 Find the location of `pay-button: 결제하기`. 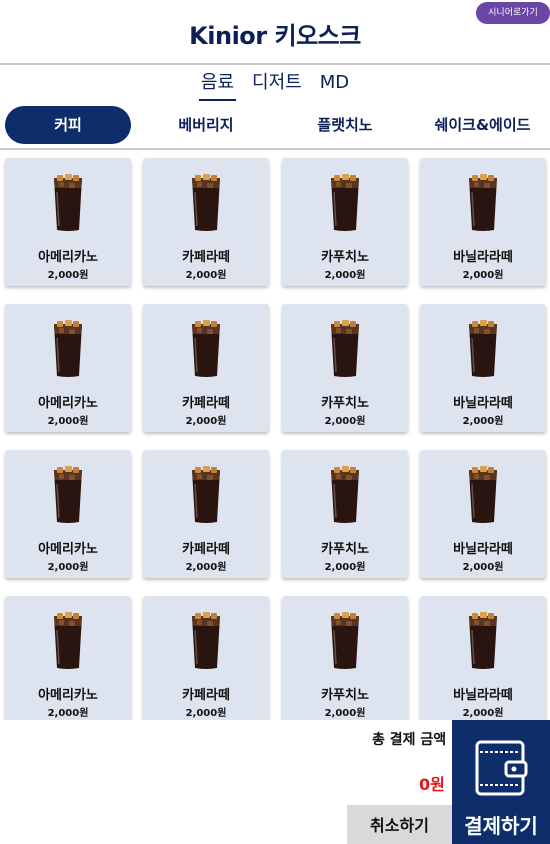

pay-button: 결제하기 is located at coordinates (501, 782).